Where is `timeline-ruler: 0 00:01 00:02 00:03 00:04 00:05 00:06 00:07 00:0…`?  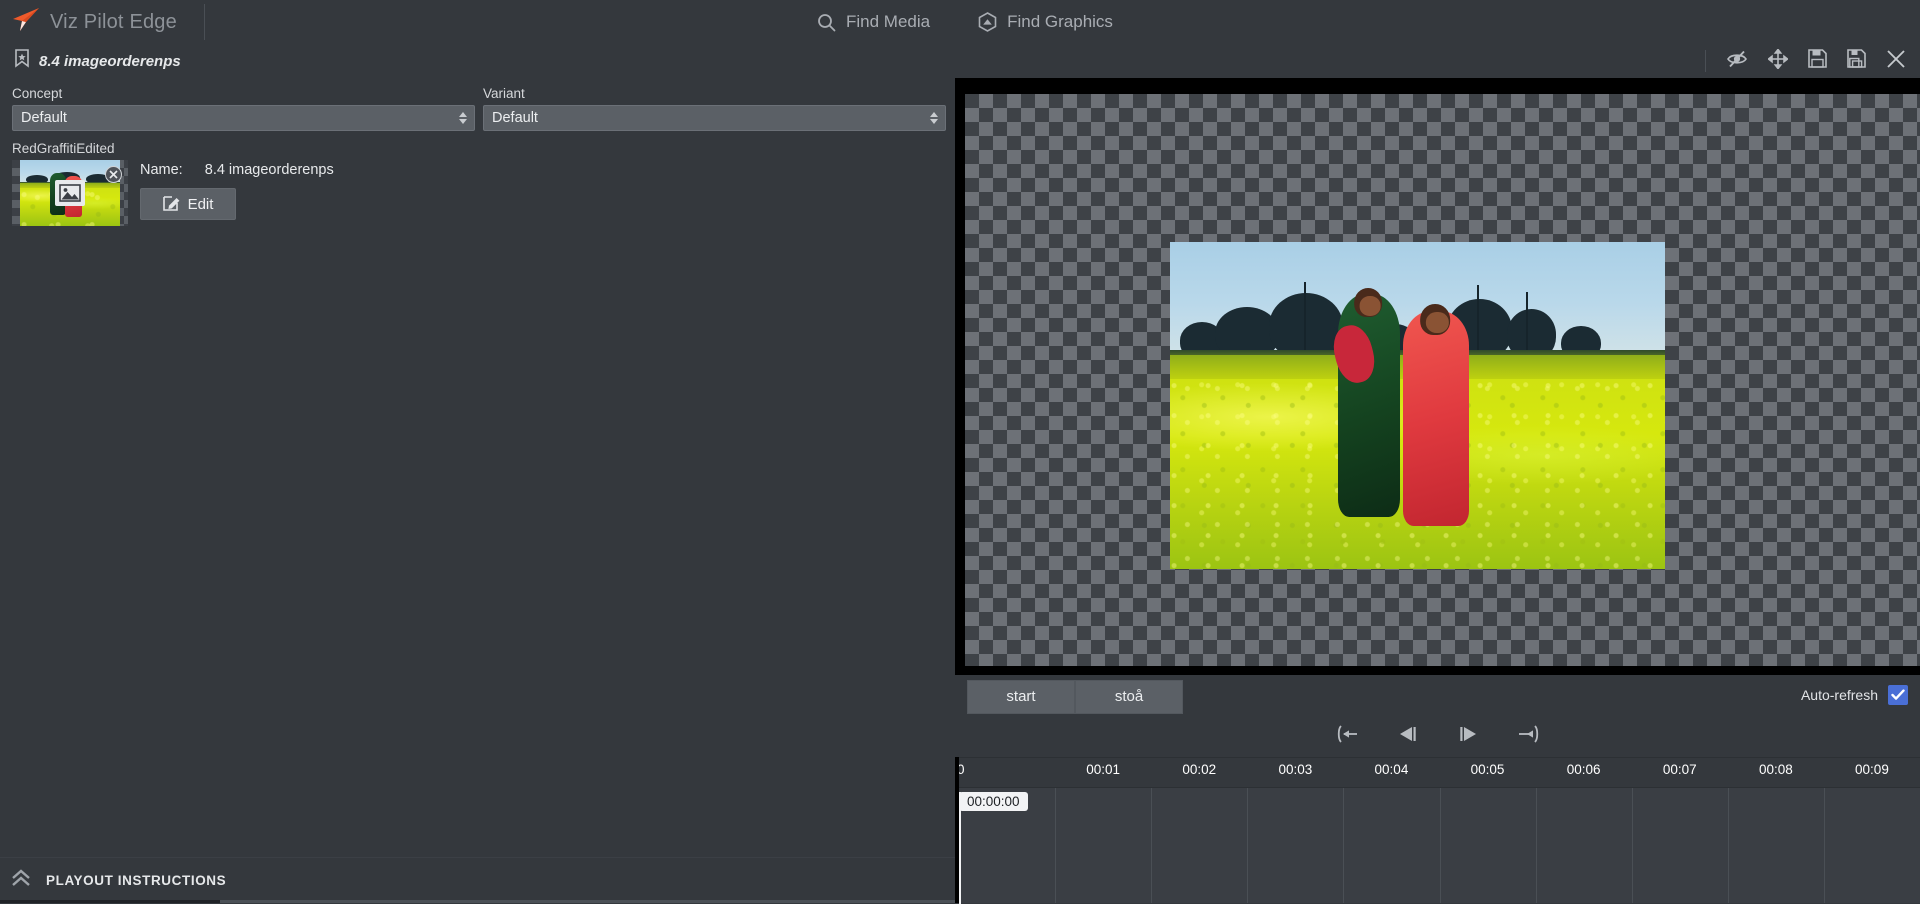 timeline-ruler: 0 00:01 00:02 00:03 00:04 00:05 00:06 00:07 00:0… is located at coordinates (1437, 772).